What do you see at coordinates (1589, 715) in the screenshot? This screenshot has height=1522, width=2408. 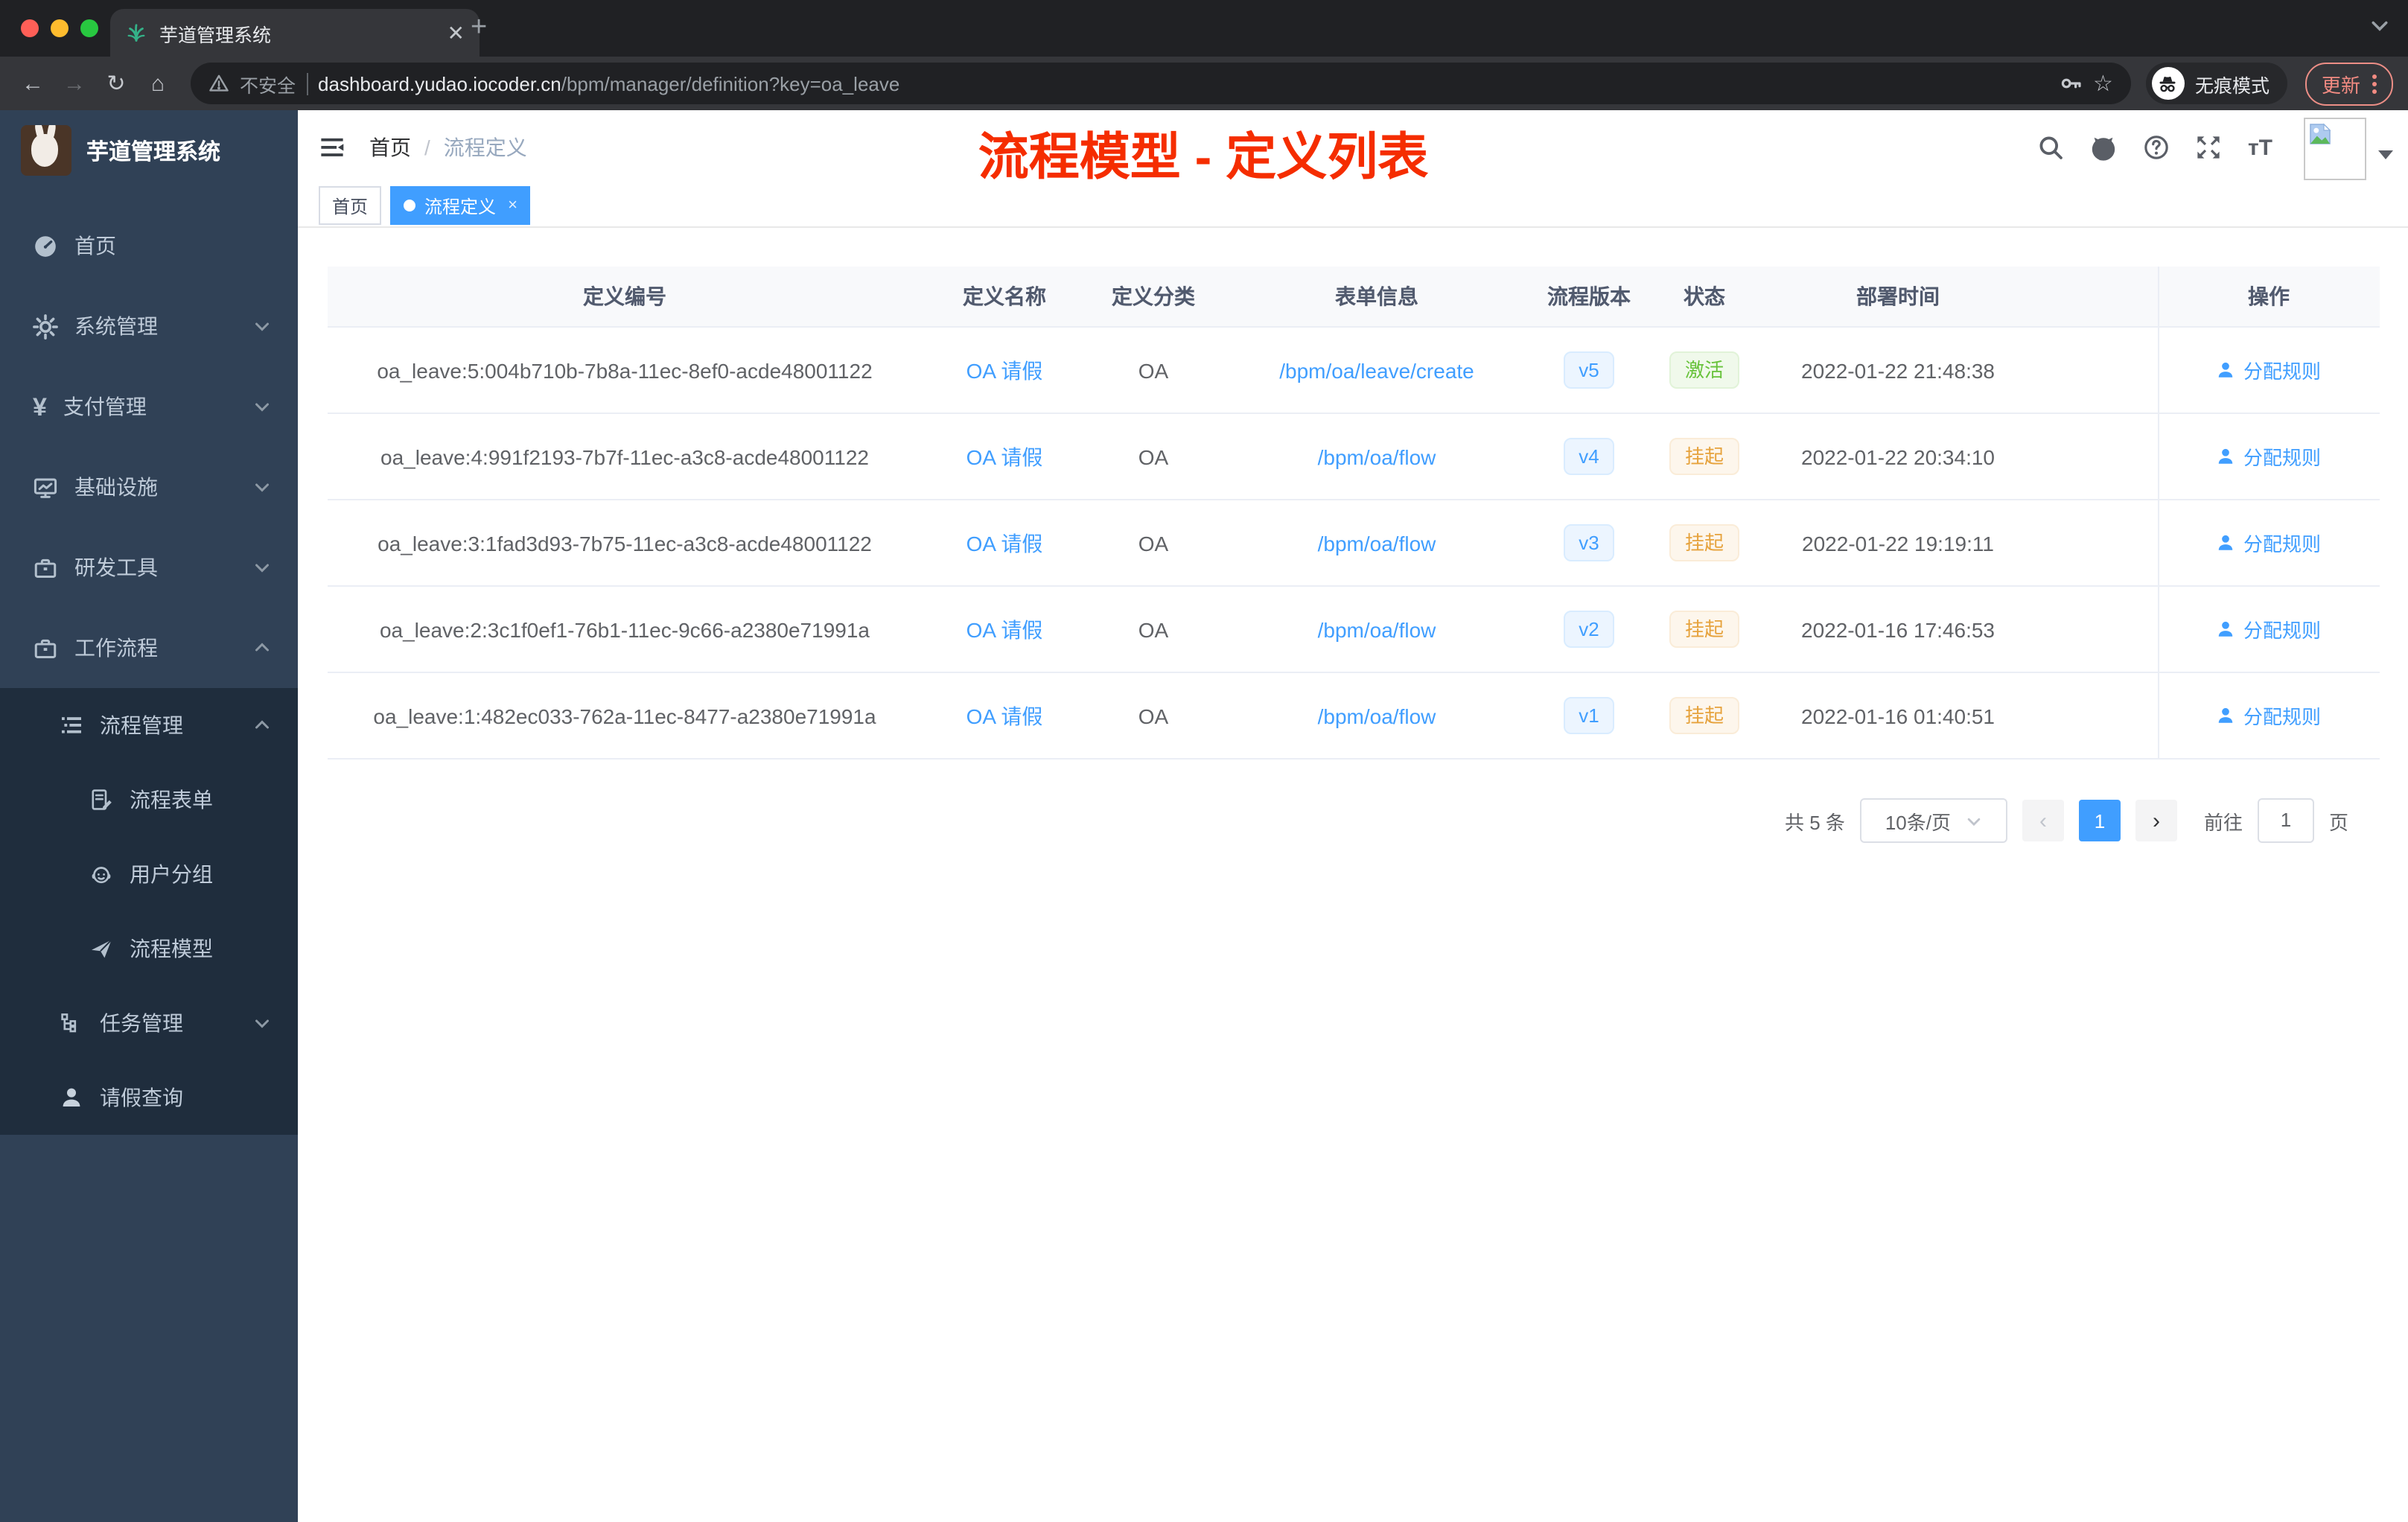 I see `version-badge: v1` at bounding box center [1589, 715].